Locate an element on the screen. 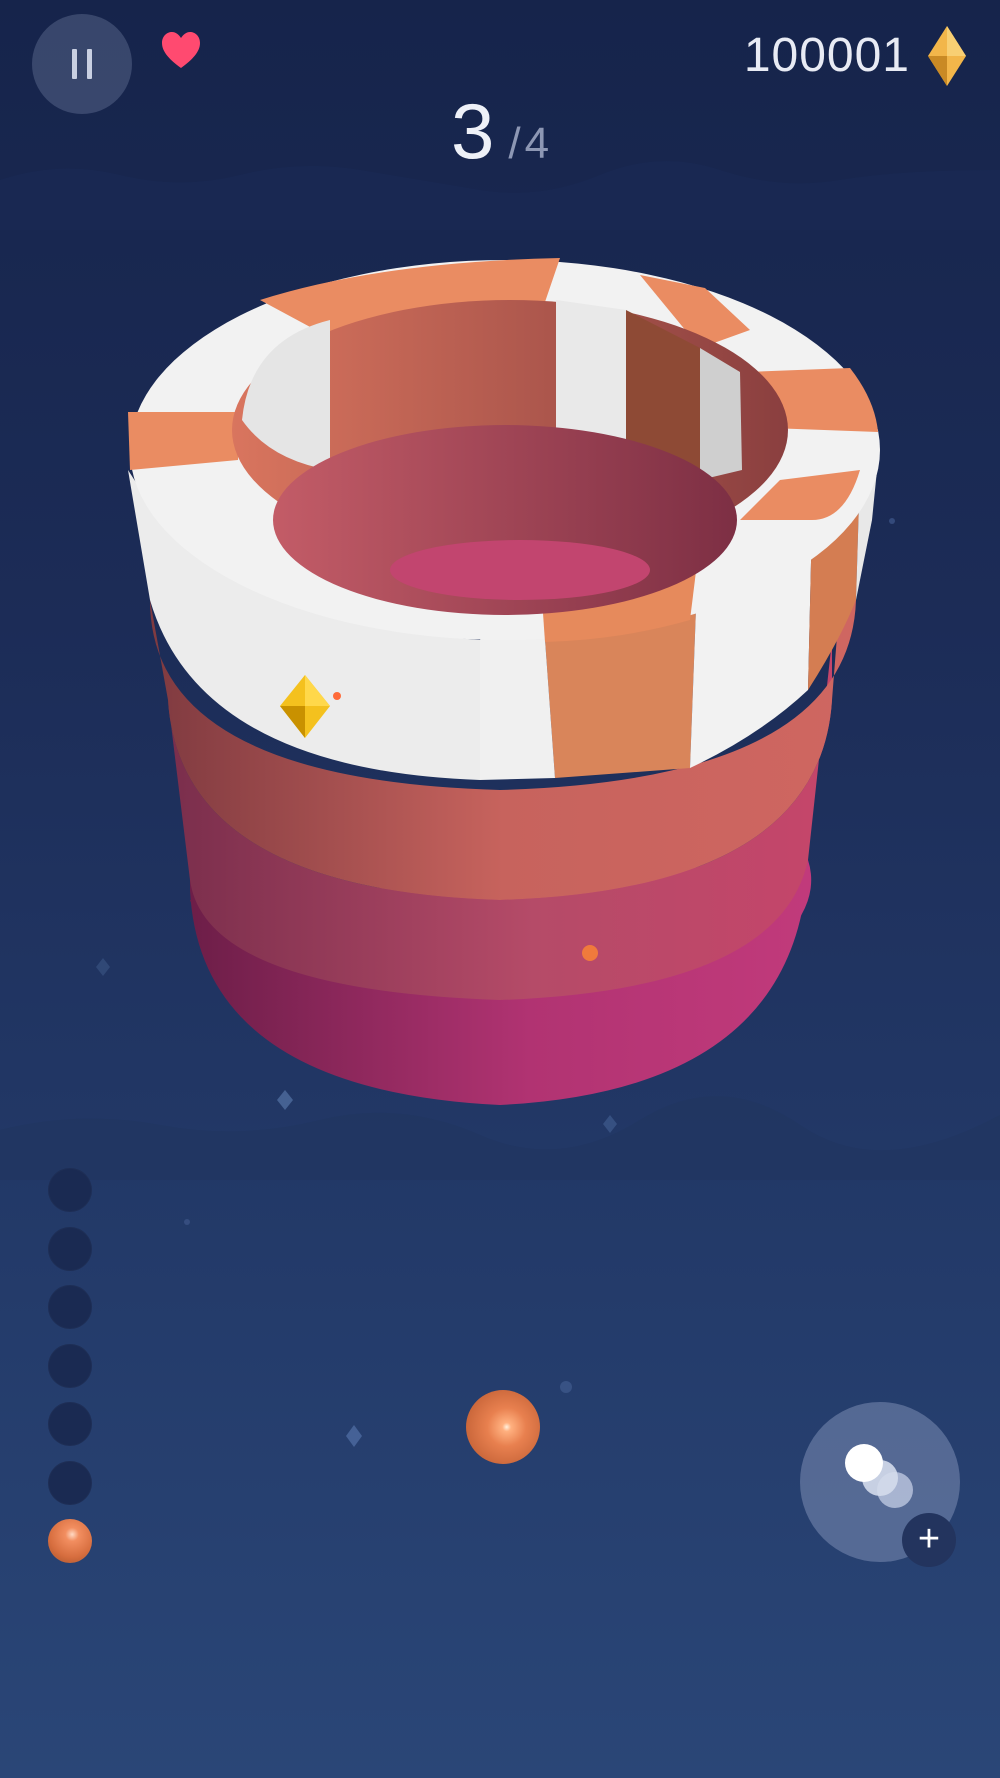 Image resolution: width=1000 pixels, height=1778 pixels. diamond-icon is located at coordinates (947, 56).